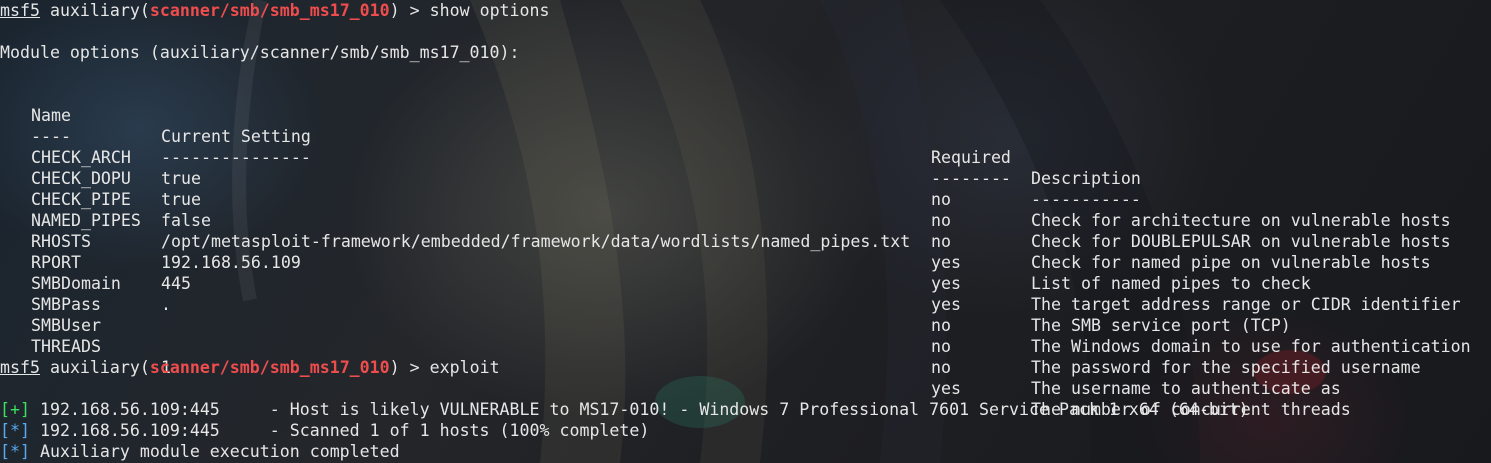 This screenshot has height=463, width=1491. Describe the element at coordinates (1186, 388) in the screenshot. I see `option-description: The username to authenticate as` at that location.